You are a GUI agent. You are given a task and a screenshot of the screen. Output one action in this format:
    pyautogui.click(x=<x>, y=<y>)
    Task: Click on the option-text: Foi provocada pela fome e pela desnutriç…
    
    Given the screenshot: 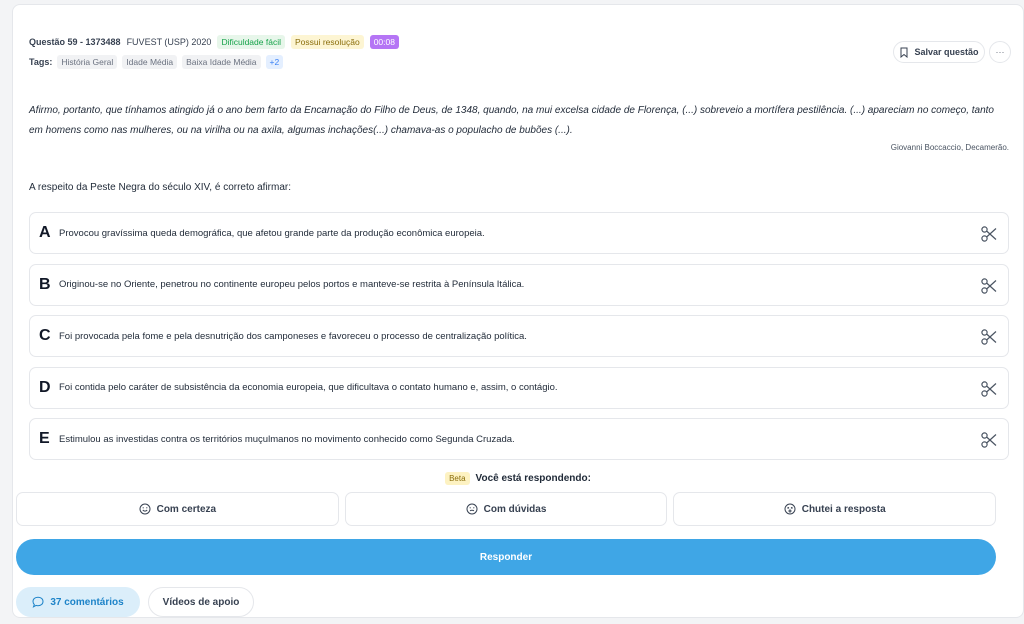 What is the action you would take?
    pyautogui.click(x=293, y=336)
    